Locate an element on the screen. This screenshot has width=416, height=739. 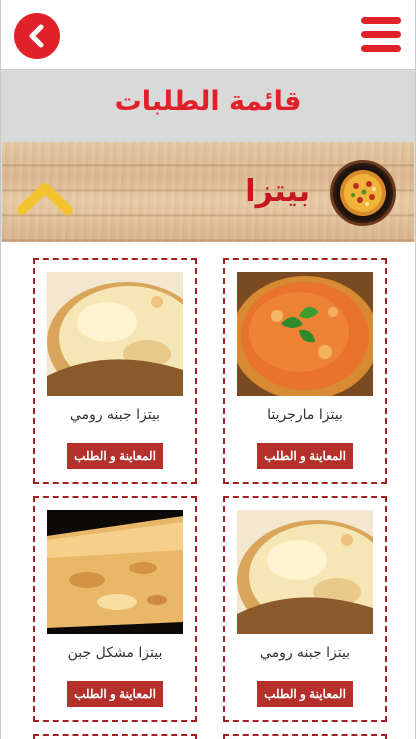
chevron-up-icon is located at coordinates (45, 199).